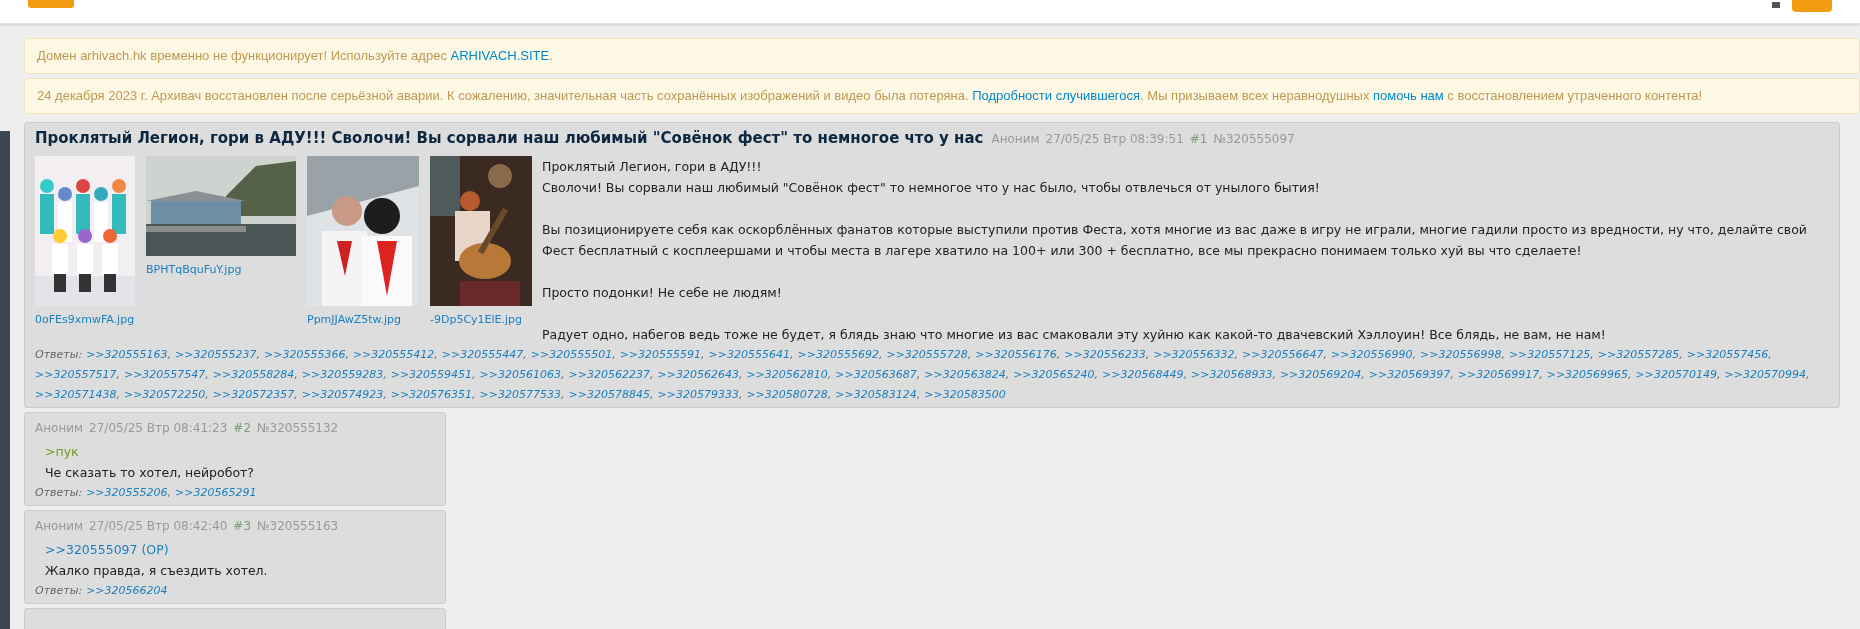  What do you see at coordinates (1016, 354) in the screenshot?
I see `reply-link: >>320556176` at bounding box center [1016, 354].